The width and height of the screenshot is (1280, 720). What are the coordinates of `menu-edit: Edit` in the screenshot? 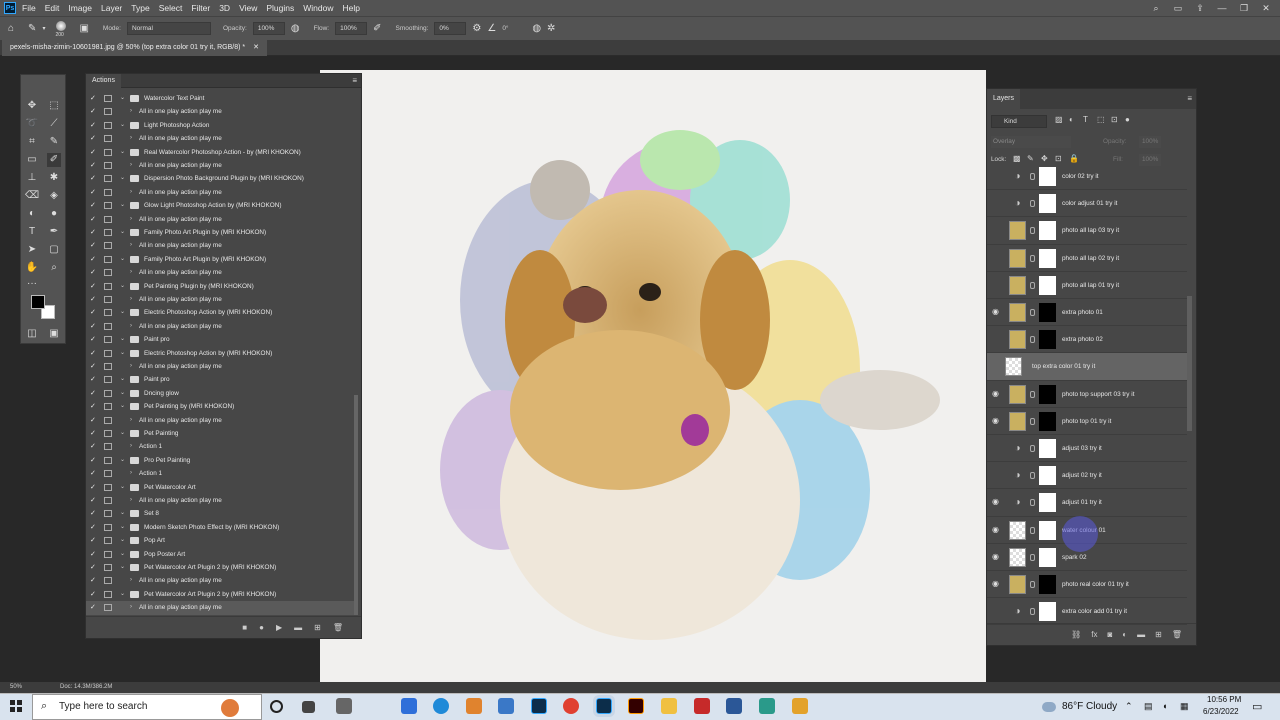 It's located at (52, 8).